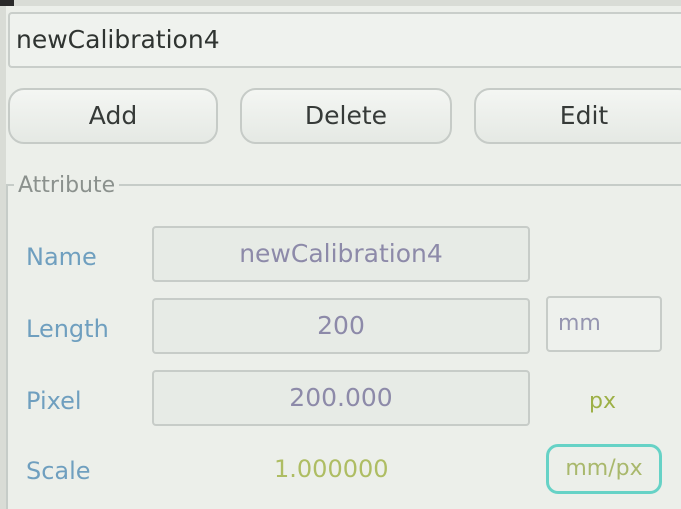 This screenshot has width=681, height=509. Describe the element at coordinates (61, 257) in the screenshot. I see `name-label: Name` at that location.